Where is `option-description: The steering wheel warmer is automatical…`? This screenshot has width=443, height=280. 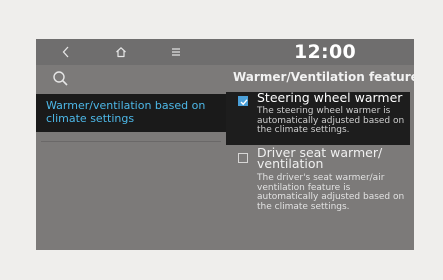 option-description: The steering wheel warmer is automatical… is located at coordinates (331, 120).